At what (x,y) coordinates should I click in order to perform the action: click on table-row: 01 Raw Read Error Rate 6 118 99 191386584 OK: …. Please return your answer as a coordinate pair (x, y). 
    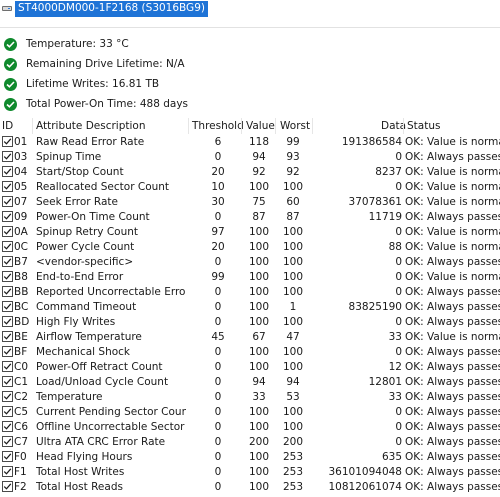
    Looking at the image, I should click on (250, 142).